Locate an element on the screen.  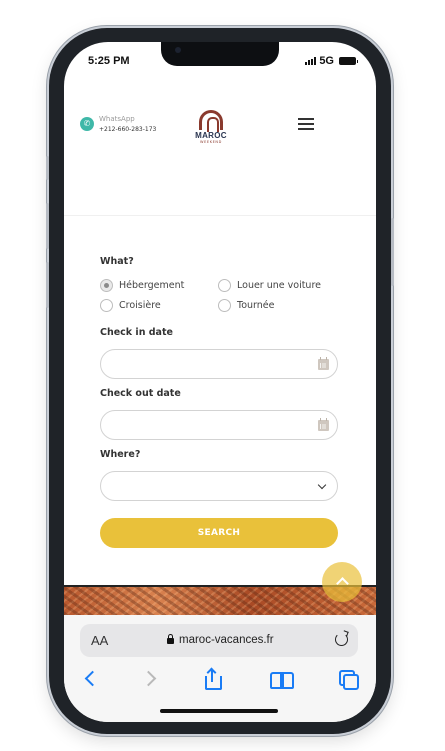
radio-louer-voiture: Louer une voiture is located at coordinates (278, 285).